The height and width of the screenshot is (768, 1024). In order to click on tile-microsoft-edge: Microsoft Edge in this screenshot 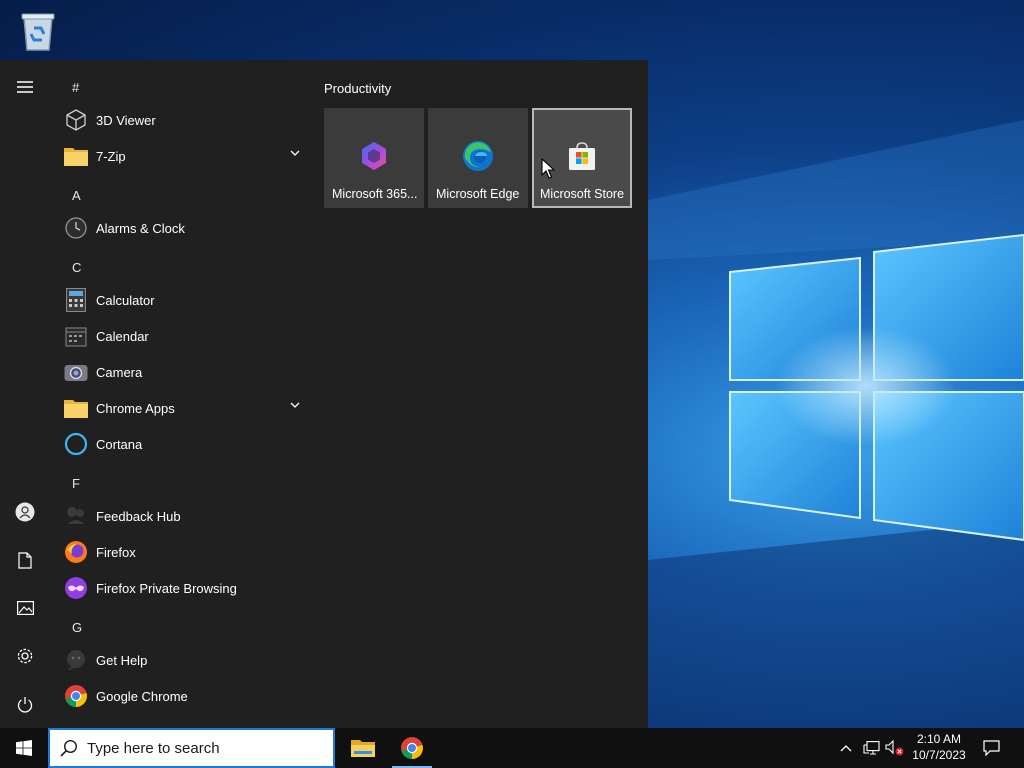, I will do `click(478, 158)`.